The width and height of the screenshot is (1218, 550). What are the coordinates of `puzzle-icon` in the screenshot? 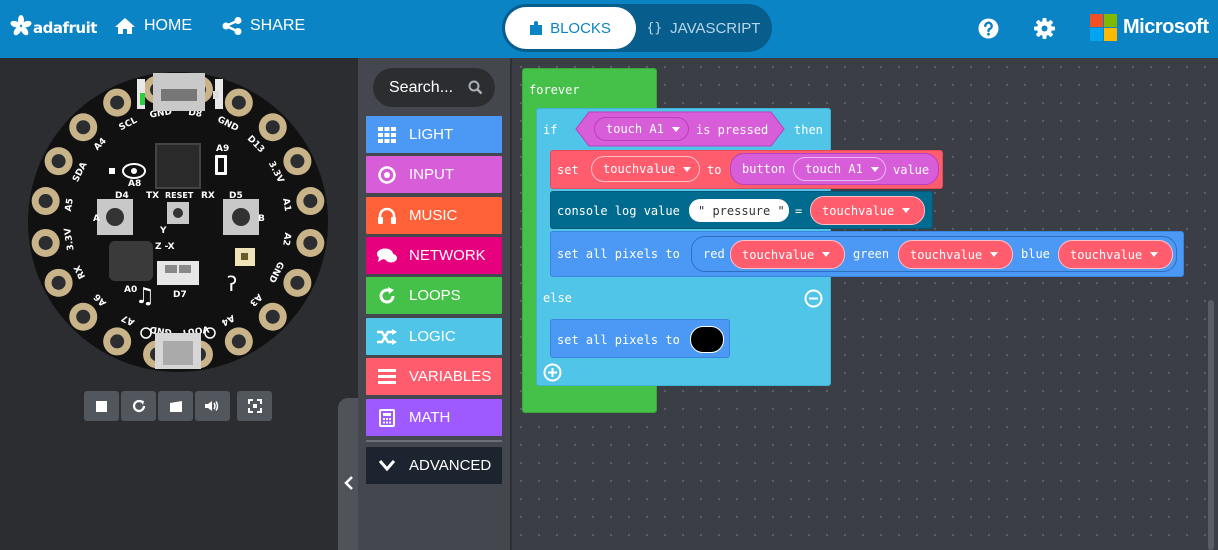 It's located at (536, 28).